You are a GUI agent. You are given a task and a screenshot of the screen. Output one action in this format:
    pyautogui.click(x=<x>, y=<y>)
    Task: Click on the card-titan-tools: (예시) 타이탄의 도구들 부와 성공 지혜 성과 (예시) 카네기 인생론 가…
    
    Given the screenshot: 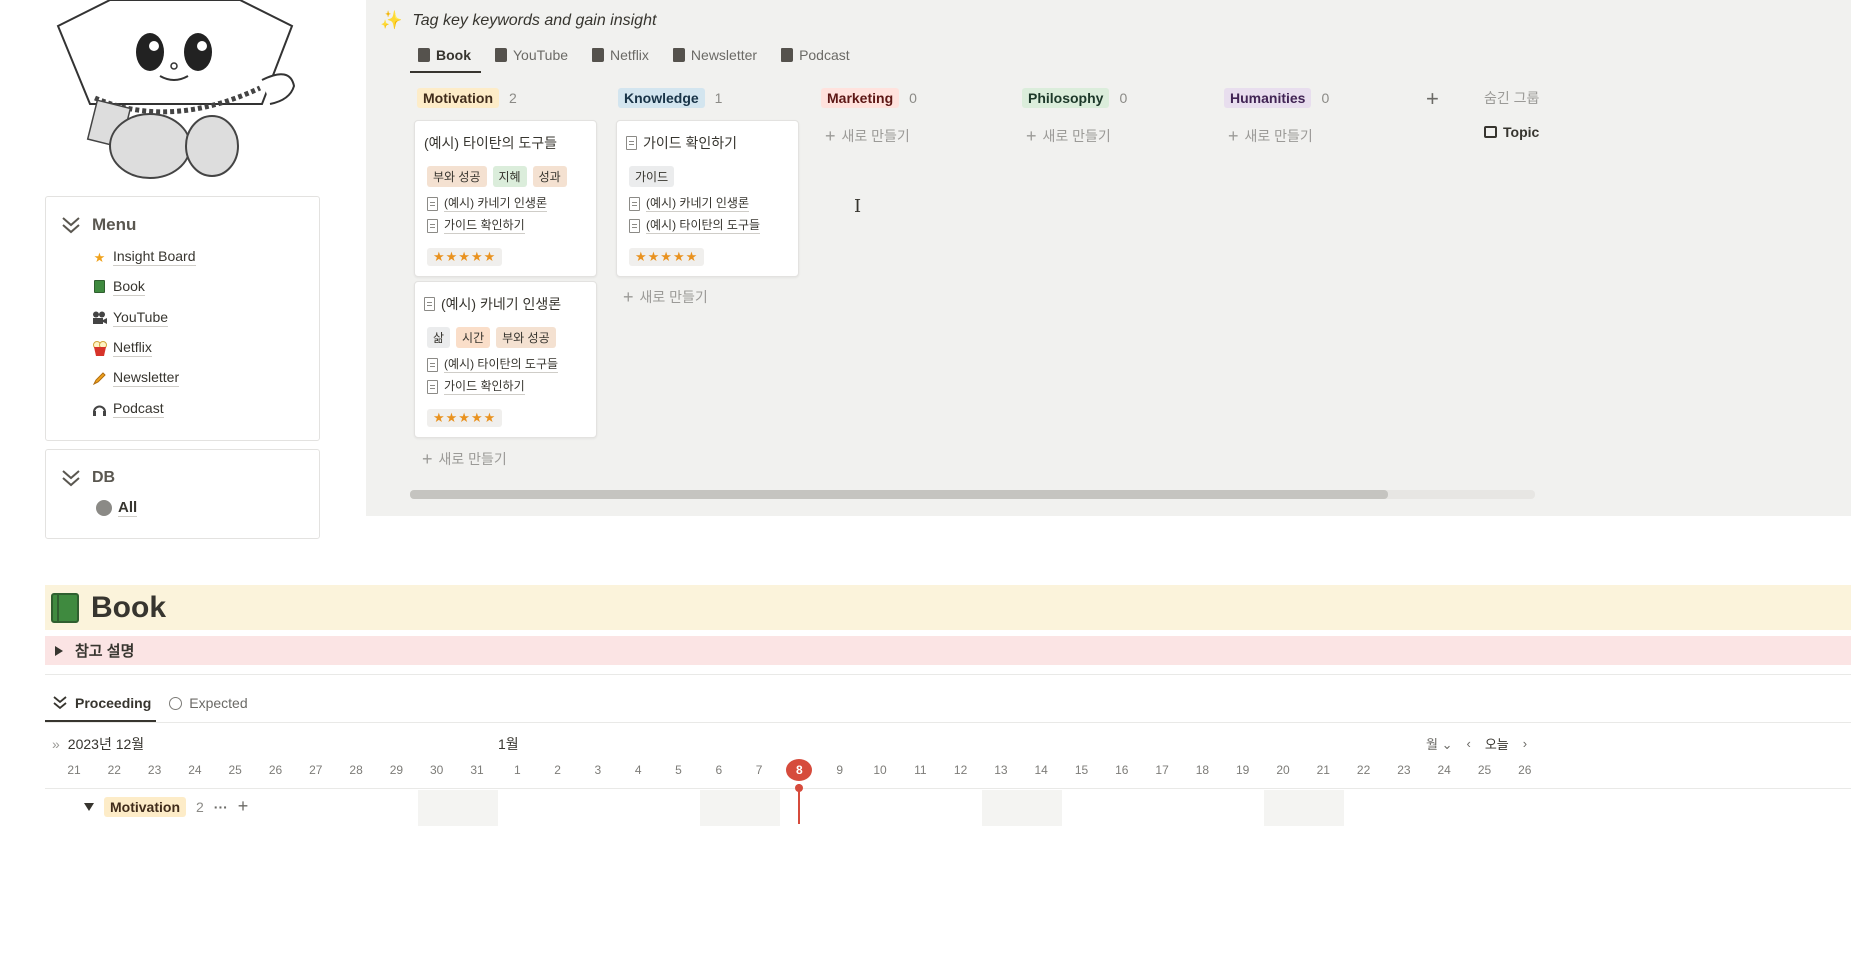 What is the action you would take?
    pyautogui.click(x=505, y=198)
    